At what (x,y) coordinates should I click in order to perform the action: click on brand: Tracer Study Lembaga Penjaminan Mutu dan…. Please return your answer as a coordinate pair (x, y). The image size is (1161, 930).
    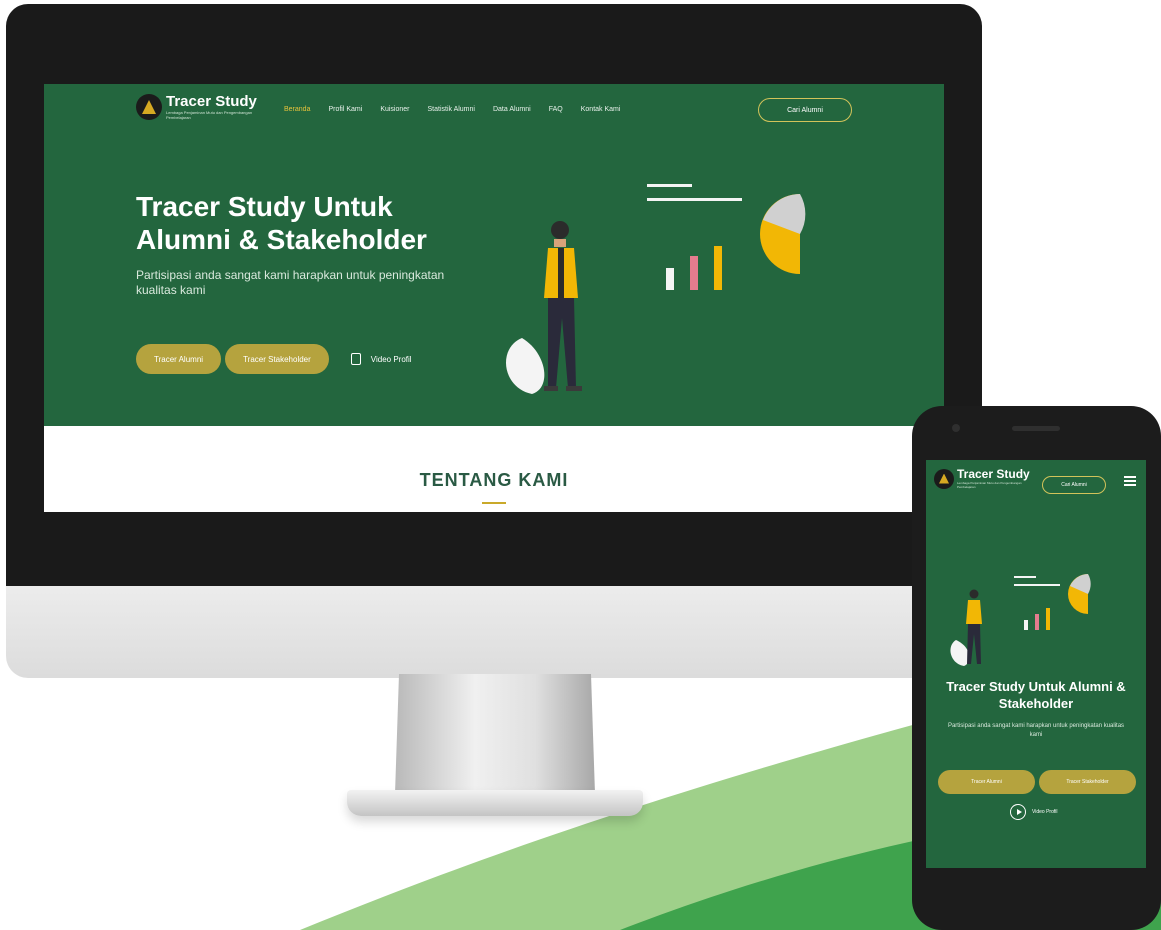
    Looking at the image, I should click on (197, 107).